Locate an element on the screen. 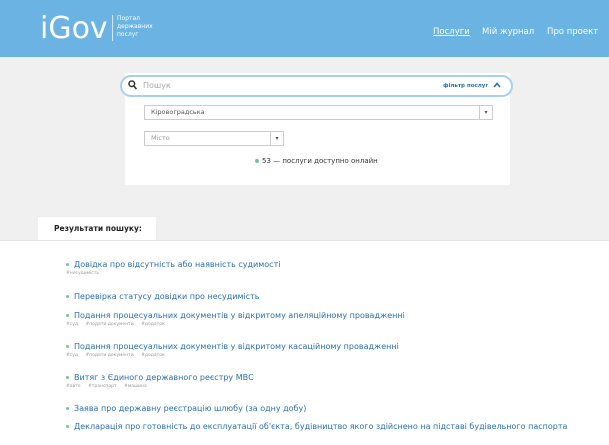 The image size is (609, 445). search-placeholder: Пошук is located at coordinates (157, 85).